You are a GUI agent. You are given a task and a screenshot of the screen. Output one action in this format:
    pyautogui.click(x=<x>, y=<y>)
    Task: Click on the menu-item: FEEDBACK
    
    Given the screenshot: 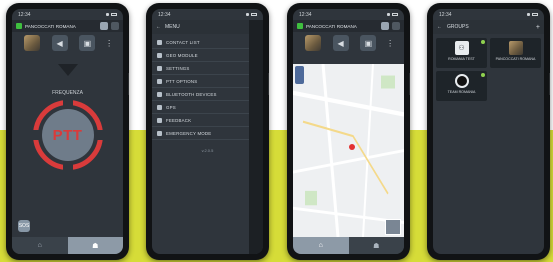 What is the action you would take?
    pyautogui.click(x=207, y=120)
    